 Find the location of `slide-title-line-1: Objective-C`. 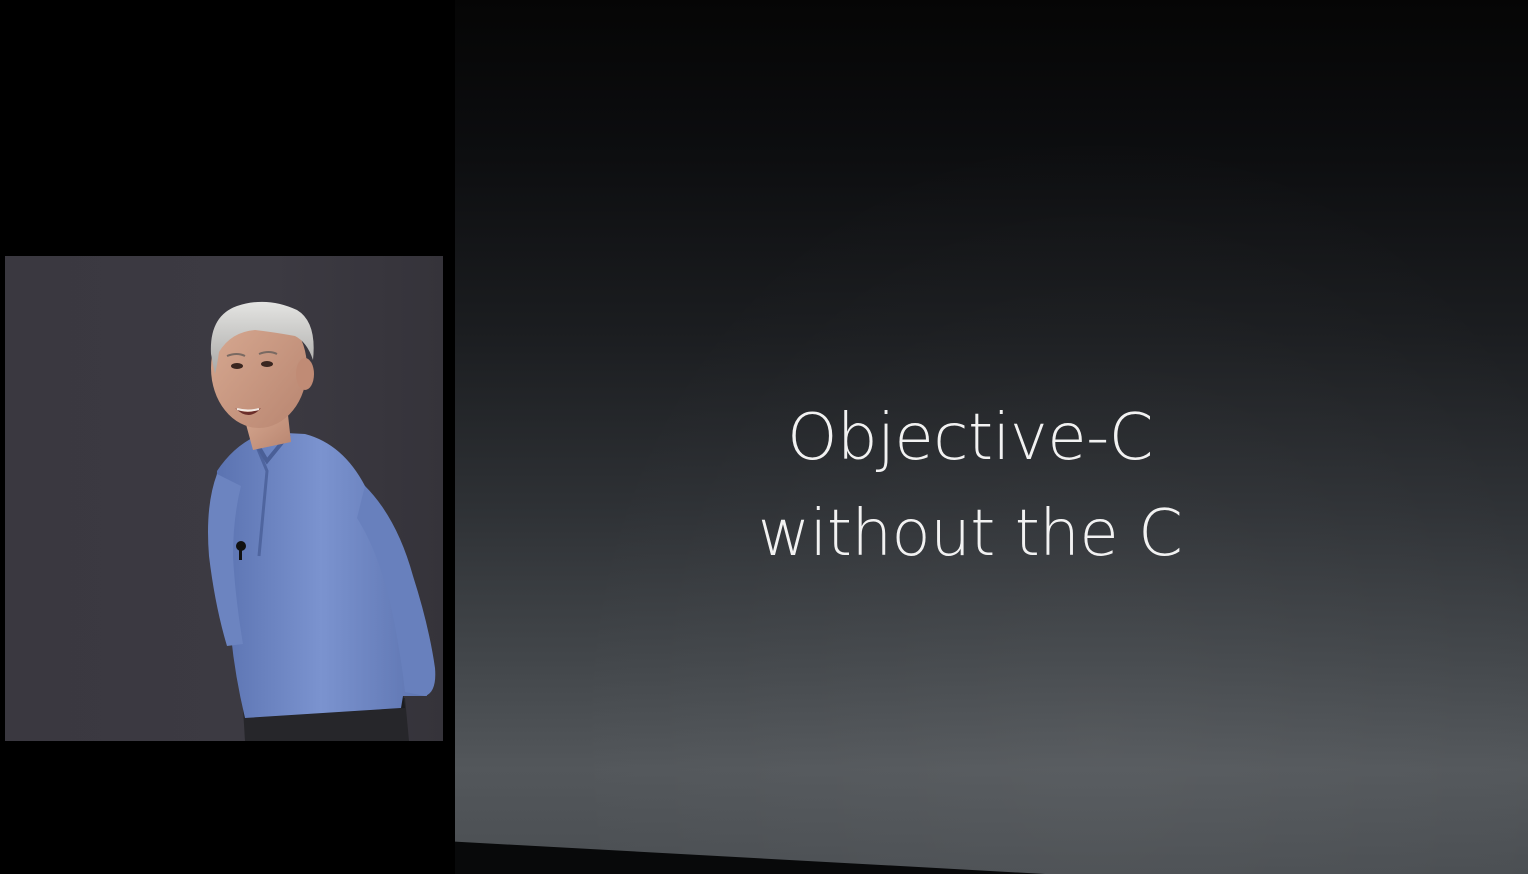

slide-title-line-1: Objective-C is located at coordinates (970, 438).